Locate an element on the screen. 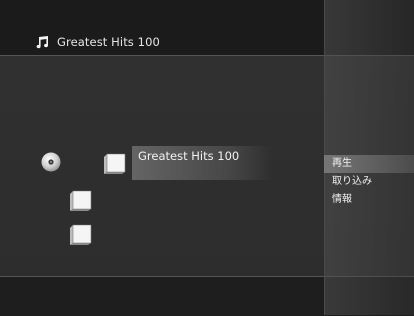 The width and height of the screenshot is (414, 316). options-menu: 再生 取り込み 情報 is located at coordinates (369, 182).